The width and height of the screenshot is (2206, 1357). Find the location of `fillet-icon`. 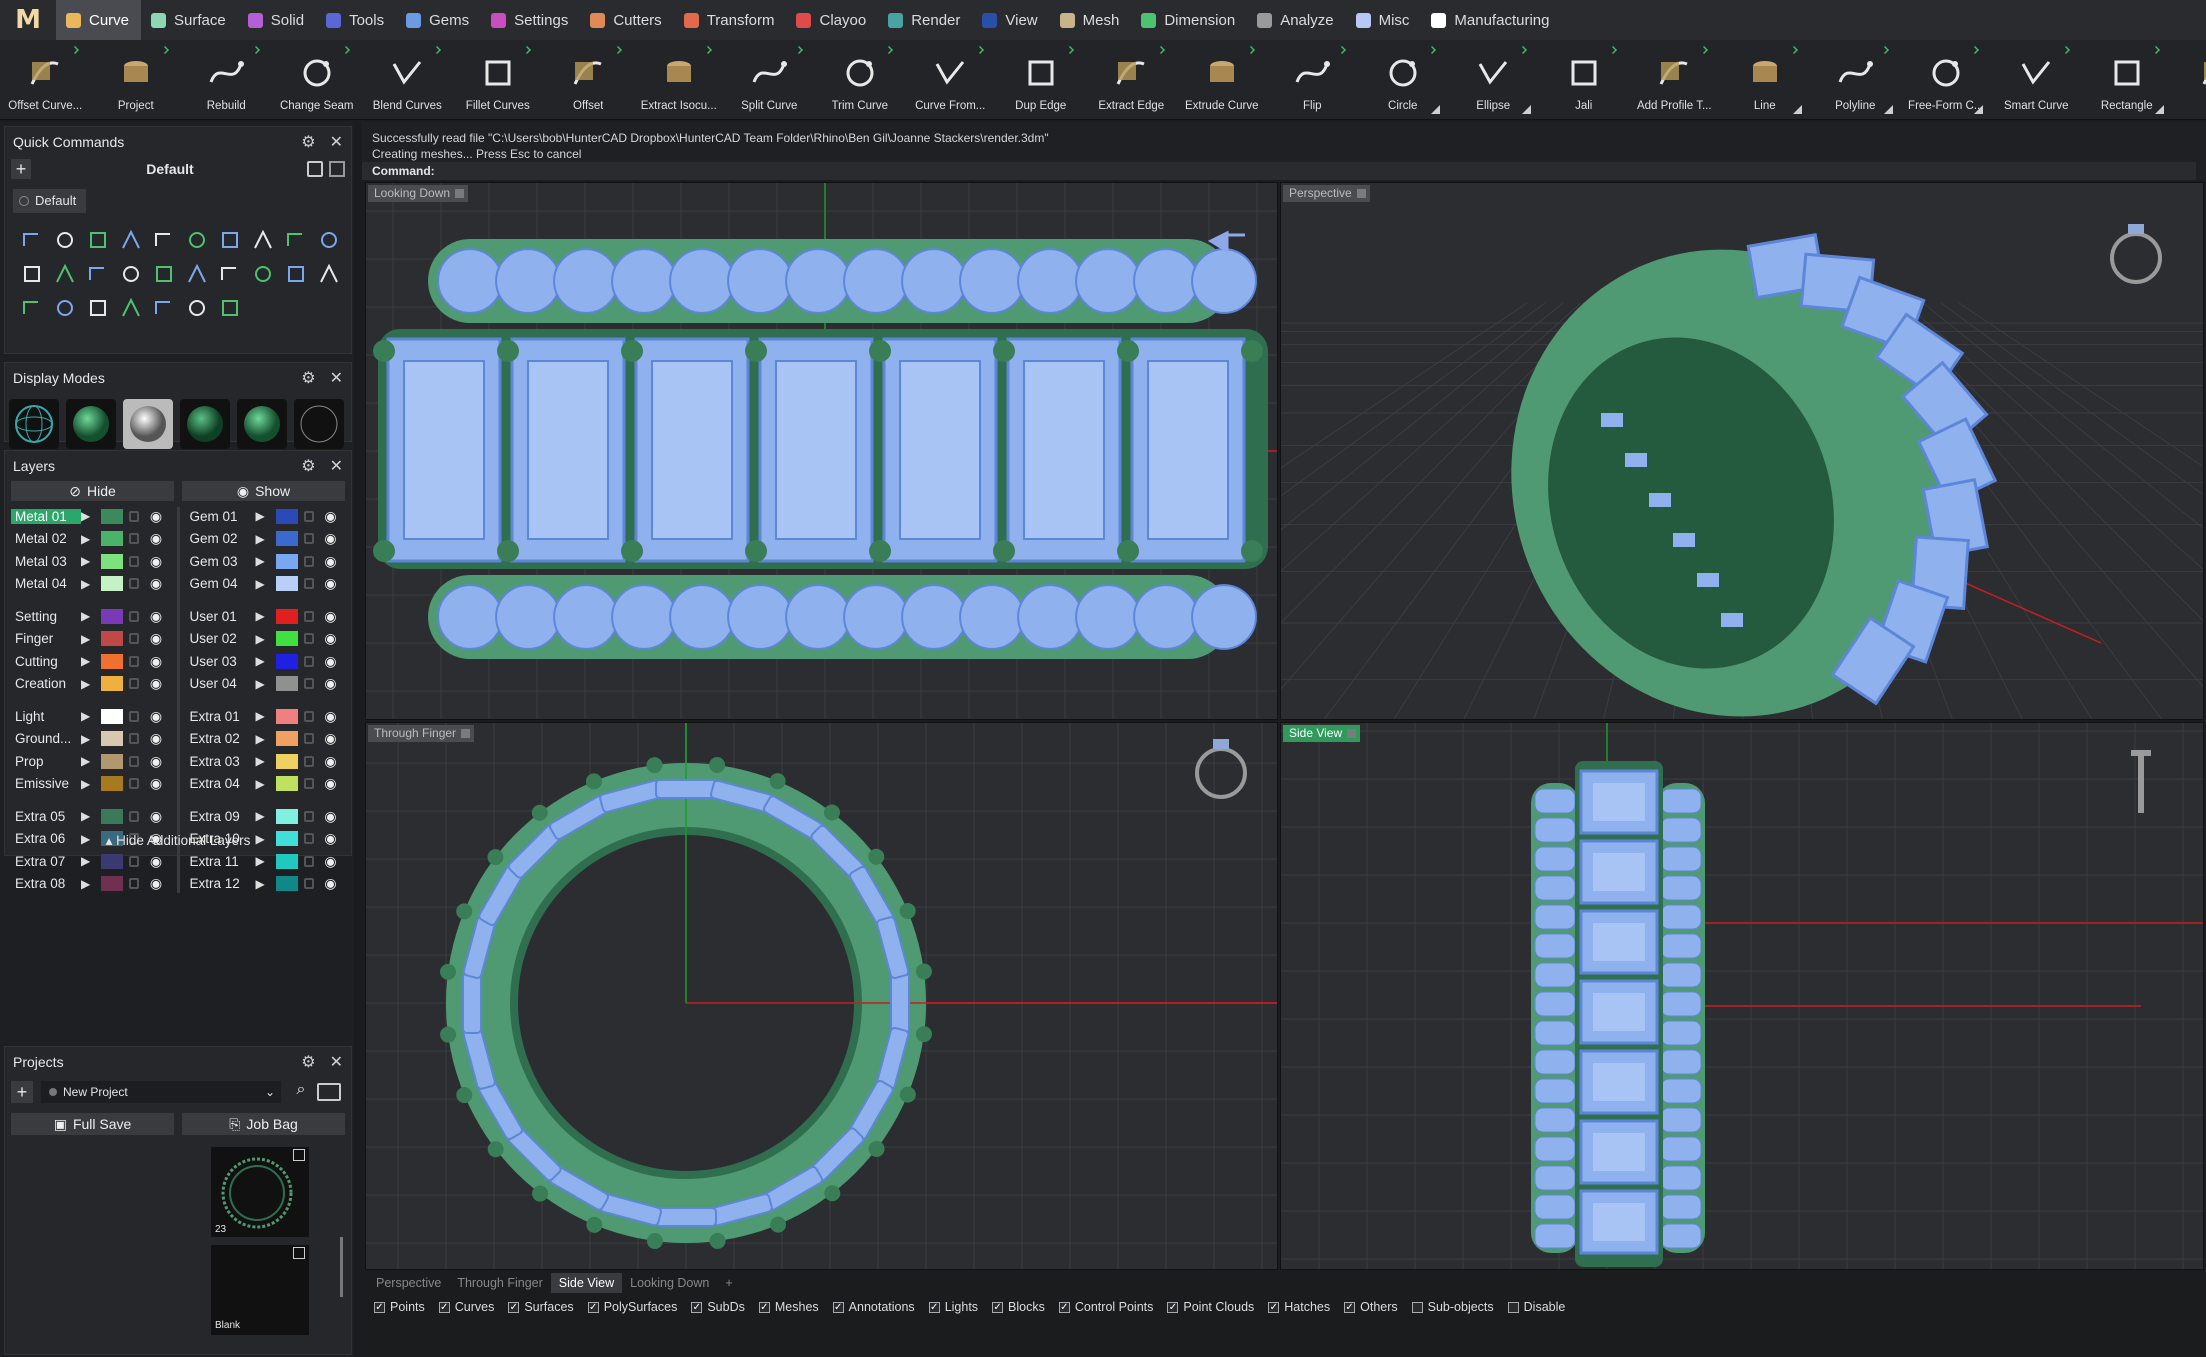

fillet-icon is located at coordinates (295, 240).